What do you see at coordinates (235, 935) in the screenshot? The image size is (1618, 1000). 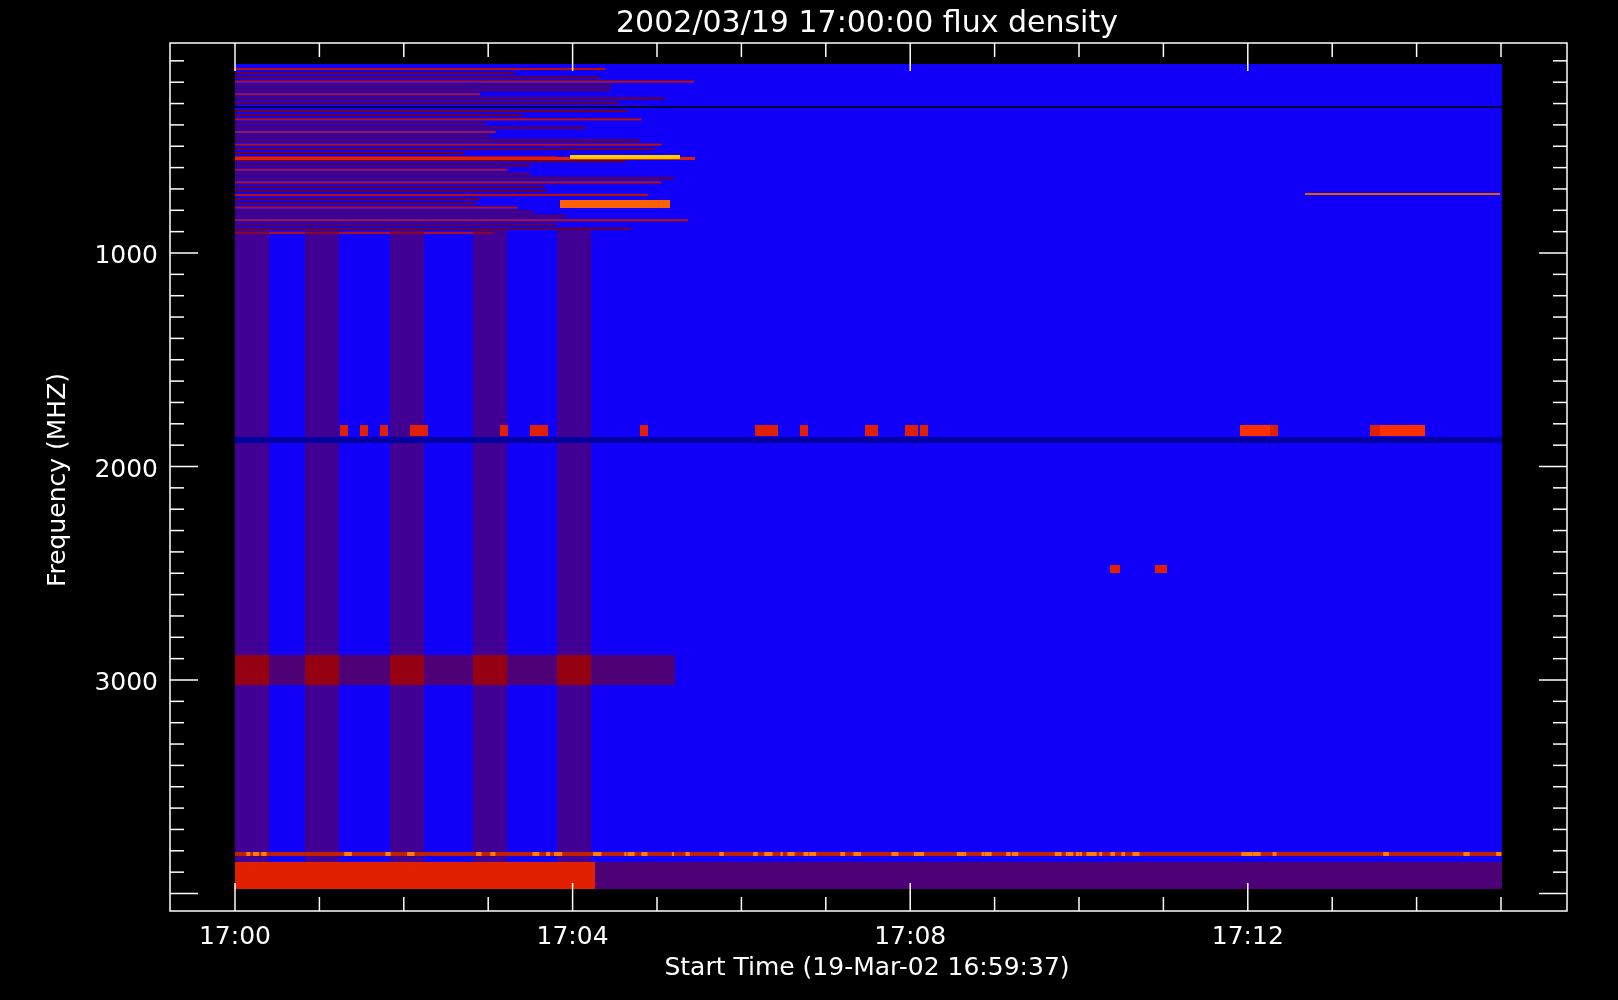 I see `x-tick-label: 17:00` at bounding box center [235, 935].